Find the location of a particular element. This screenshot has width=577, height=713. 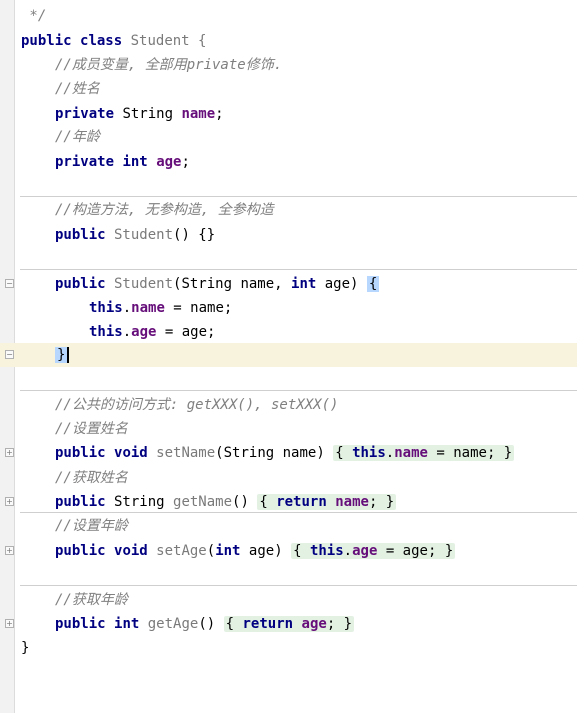

comment: */ is located at coordinates (34, 16).